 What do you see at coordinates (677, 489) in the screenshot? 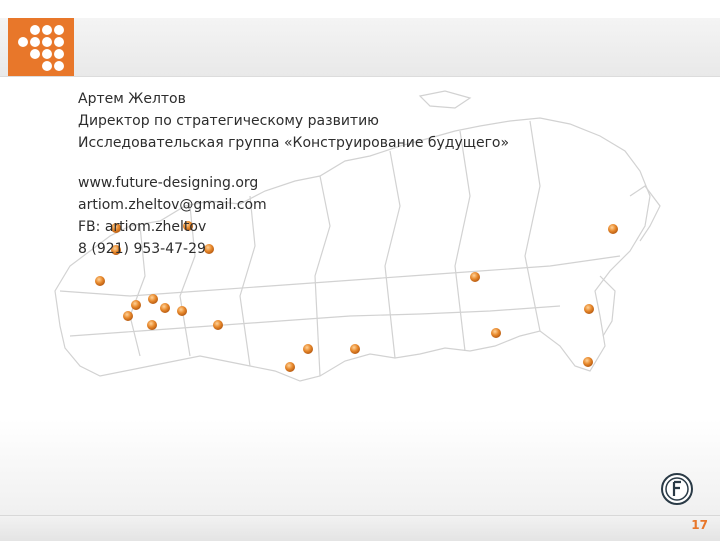
I see `future-f-icon` at bounding box center [677, 489].